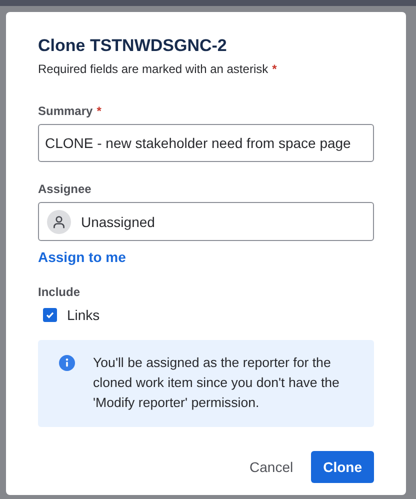 Image resolution: width=416 pixels, height=499 pixels. What do you see at coordinates (65, 189) in the screenshot?
I see `field-label: Assignee` at bounding box center [65, 189].